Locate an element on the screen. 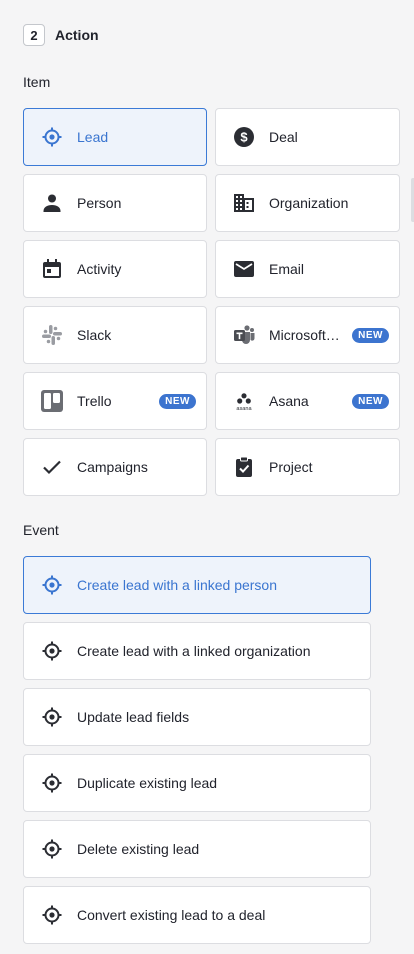 The image size is (414, 954). item-label: Person is located at coordinates (99, 203).